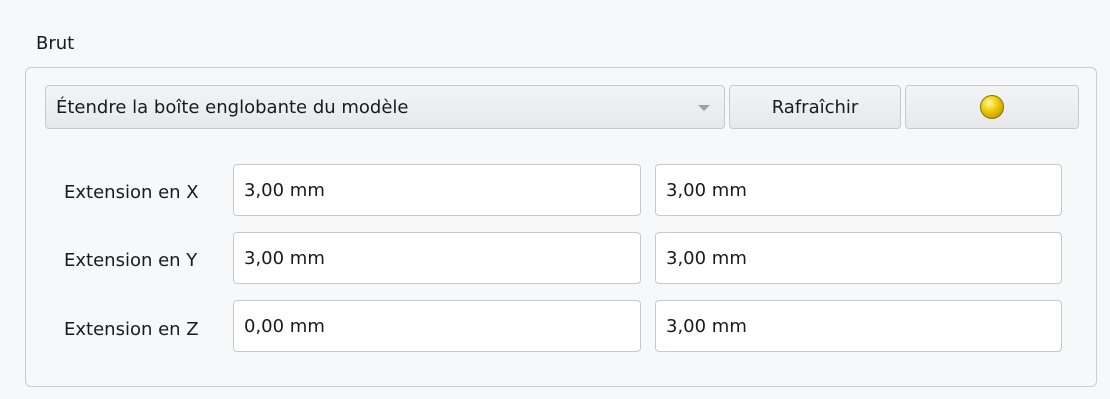  Describe the element at coordinates (131, 329) in the screenshot. I see `extension-z-label: Extension en Z` at that location.